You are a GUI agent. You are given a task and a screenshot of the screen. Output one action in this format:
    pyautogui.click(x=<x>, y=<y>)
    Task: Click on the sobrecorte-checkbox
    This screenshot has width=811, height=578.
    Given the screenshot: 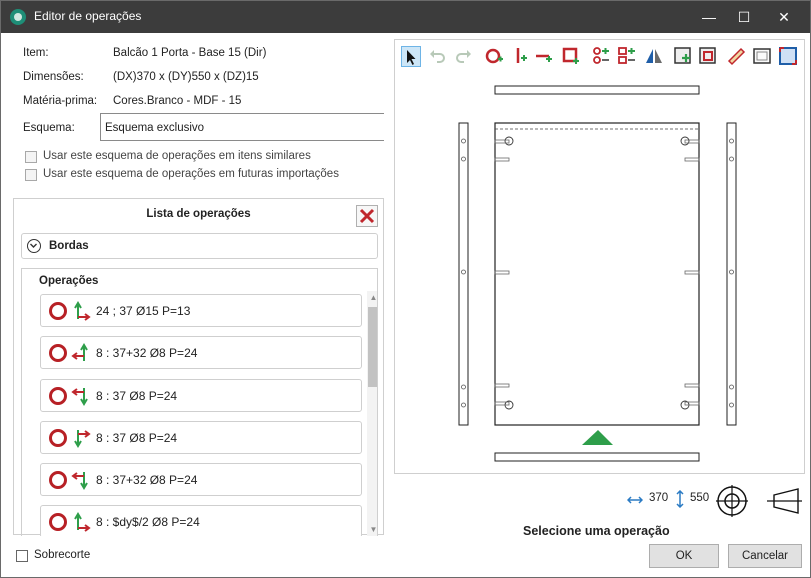 What is the action you would take?
    pyautogui.click(x=22, y=556)
    